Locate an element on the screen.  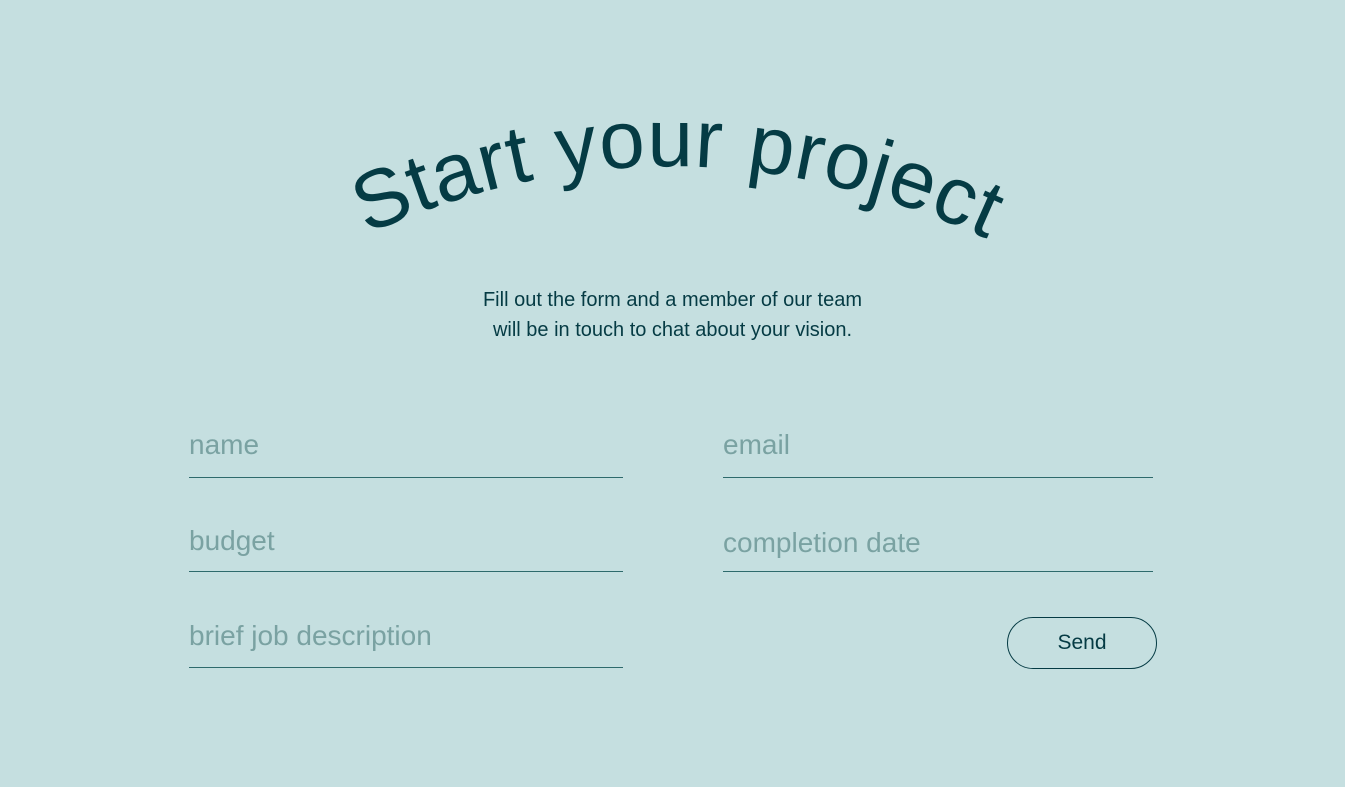
completion-date-field is located at coordinates (938, 543).